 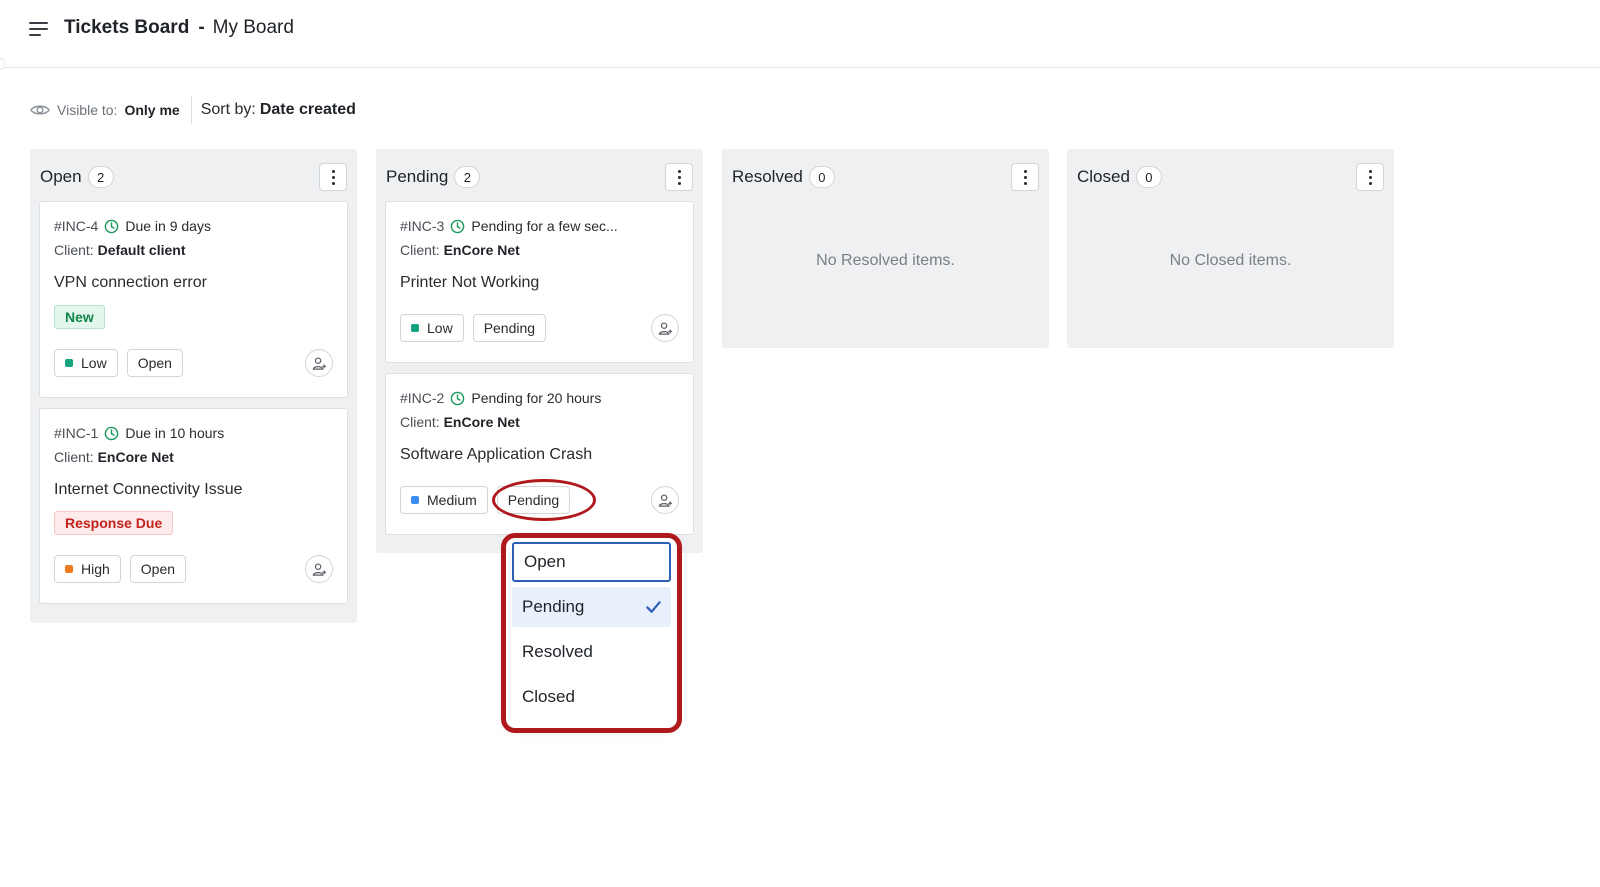 I want to click on column-title: Closed, so click(x=1103, y=176).